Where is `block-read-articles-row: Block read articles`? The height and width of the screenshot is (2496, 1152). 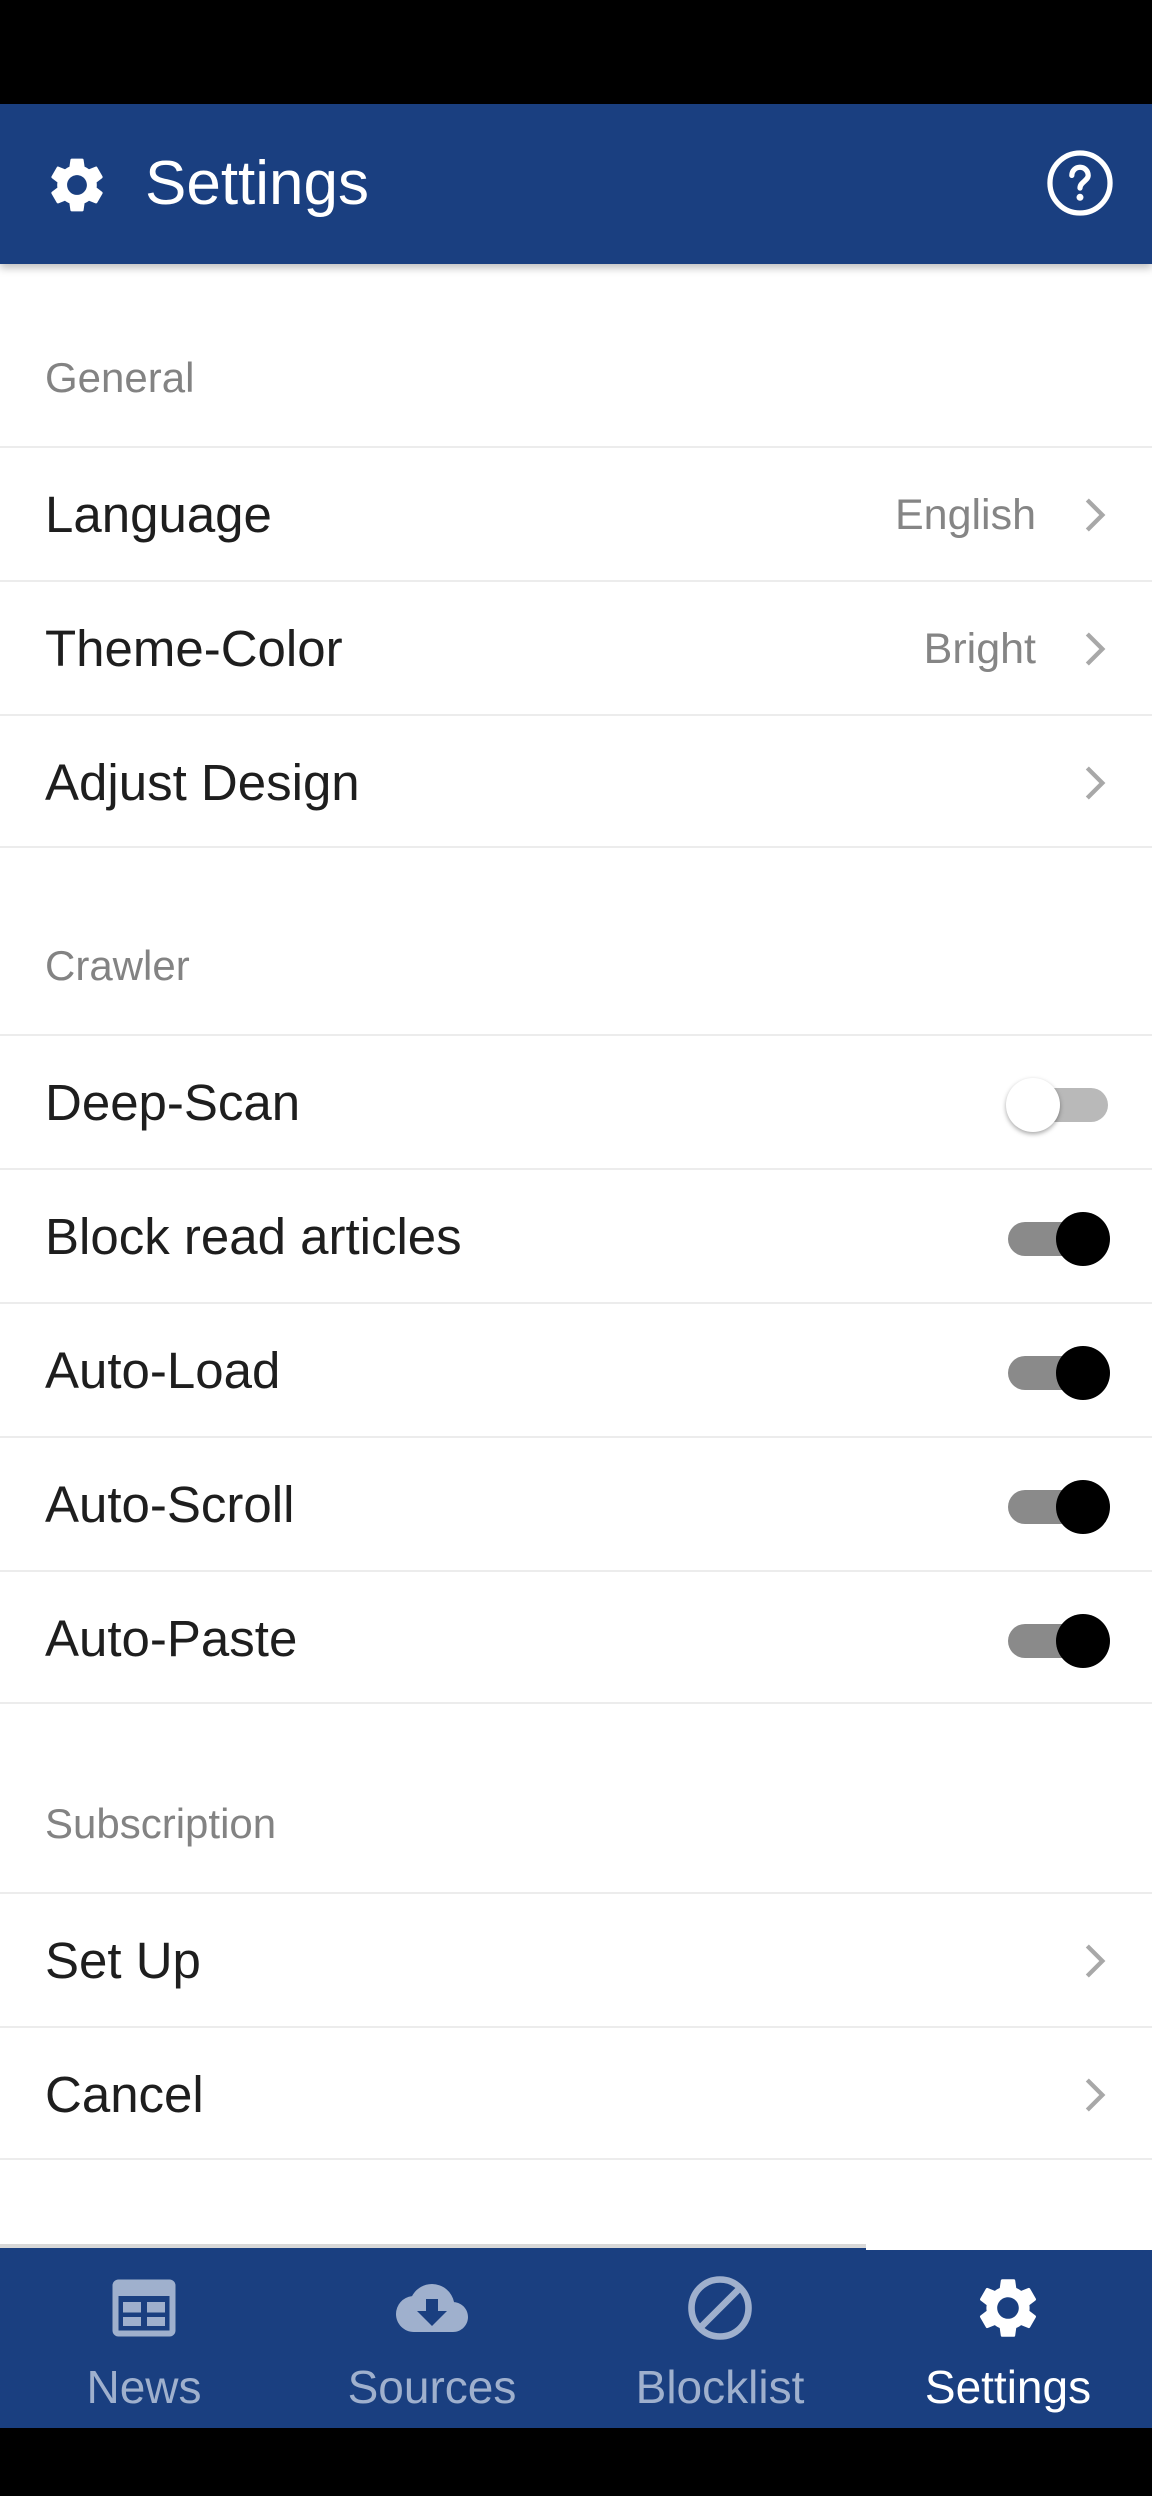 block-read-articles-row: Block read articles is located at coordinates (576, 1235).